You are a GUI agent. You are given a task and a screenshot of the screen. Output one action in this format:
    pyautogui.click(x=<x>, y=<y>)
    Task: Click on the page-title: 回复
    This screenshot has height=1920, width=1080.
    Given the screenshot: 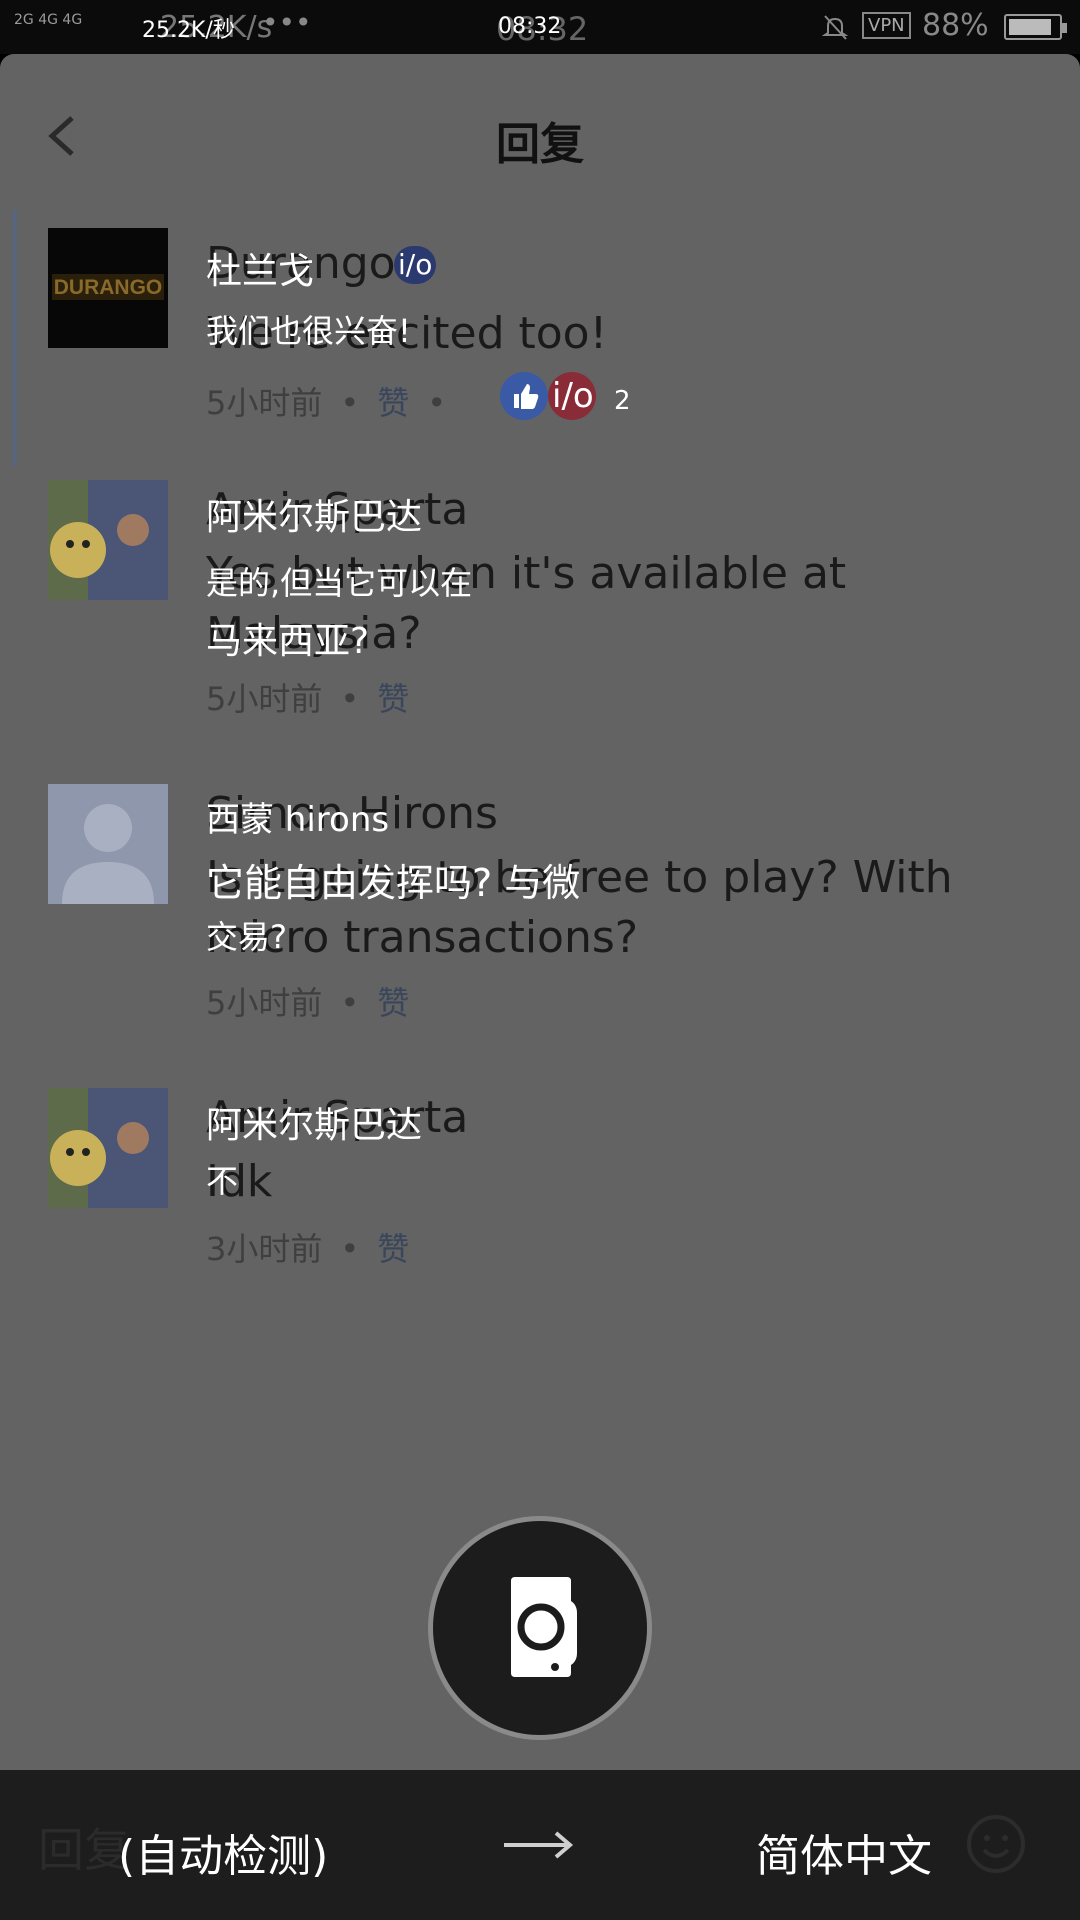 What is the action you would take?
    pyautogui.click(x=540, y=144)
    